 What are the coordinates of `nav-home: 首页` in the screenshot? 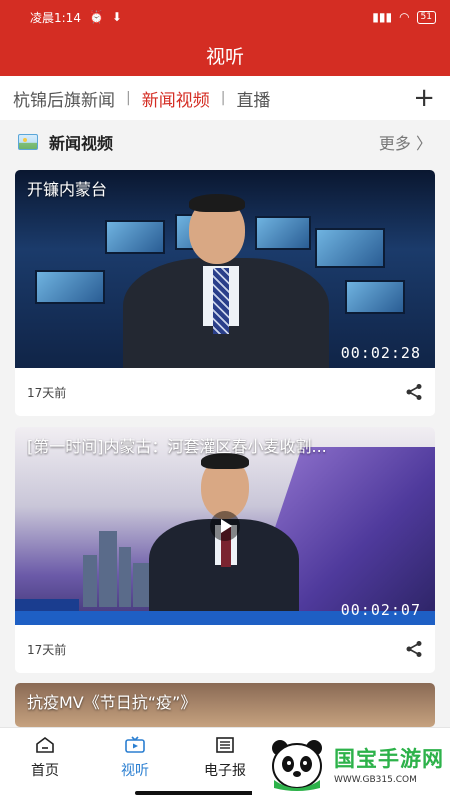 It's located at (45, 764).